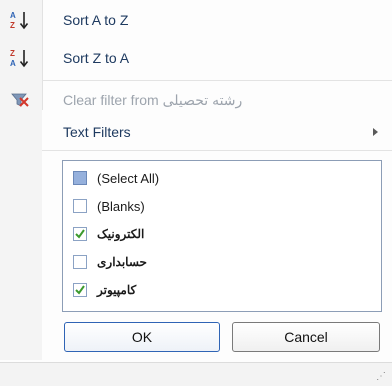 Image resolution: width=392 pixels, height=386 pixels. What do you see at coordinates (20, 20) in the screenshot?
I see `sort-ascending-icon: A Z` at bounding box center [20, 20].